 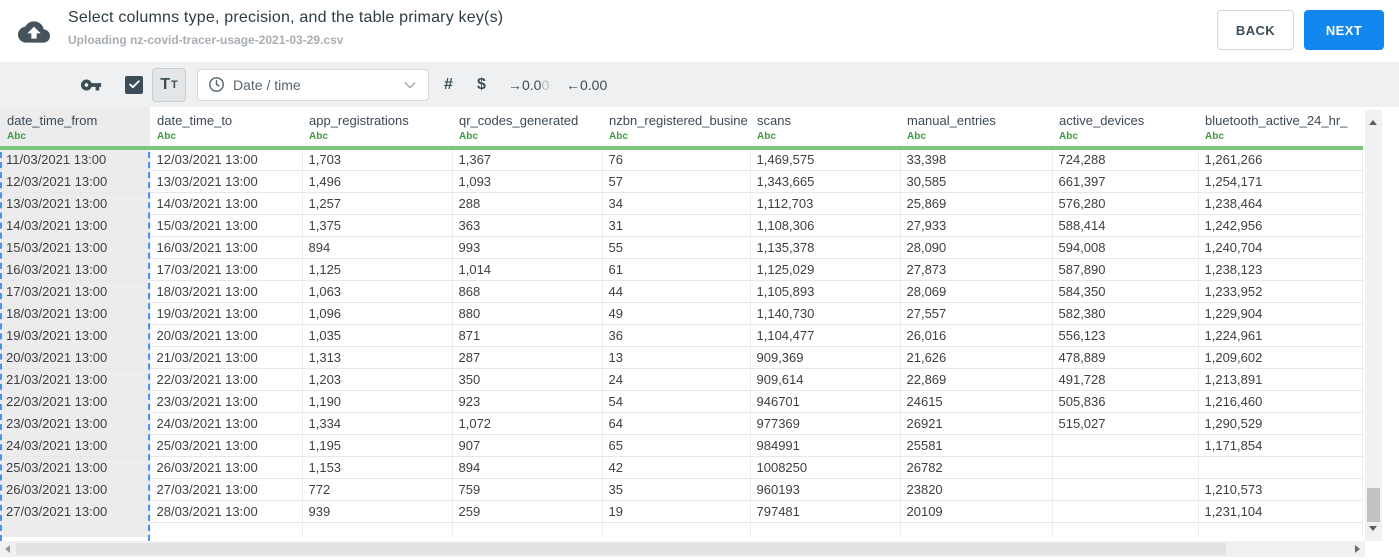 What do you see at coordinates (676, 181) in the screenshot?
I see `cell: 57` at bounding box center [676, 181].